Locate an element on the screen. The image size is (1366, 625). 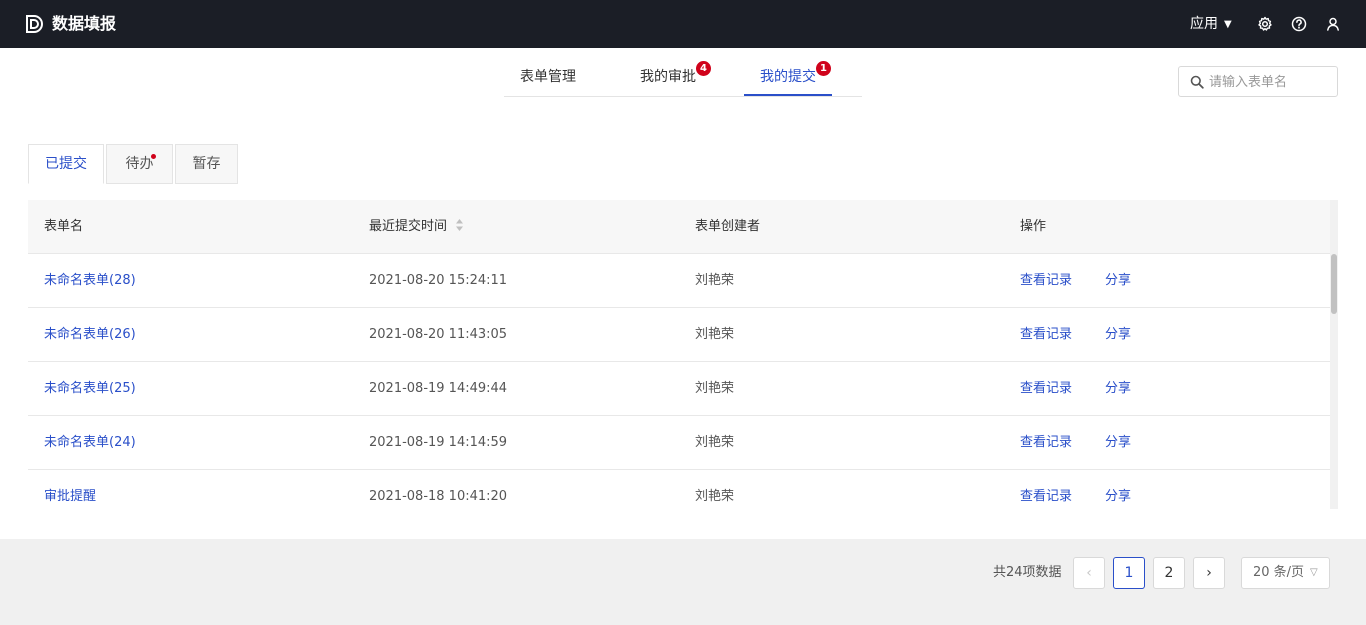
submit-time: 2021-08-20 11:43:05 is located at coordinates (438, 334).